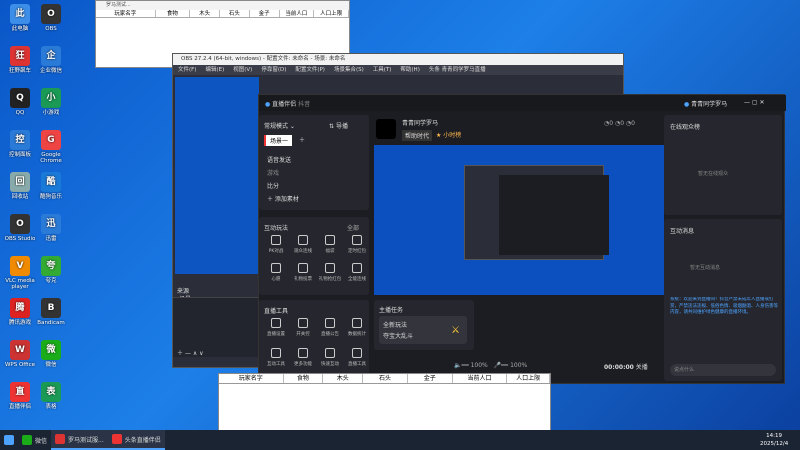 This screenshot has width=800, height=450. What do you see at coordinates (51, 102) in the screenshot?
I see `desktop-icon: 小小游戏` at bounding box center [51, 102].